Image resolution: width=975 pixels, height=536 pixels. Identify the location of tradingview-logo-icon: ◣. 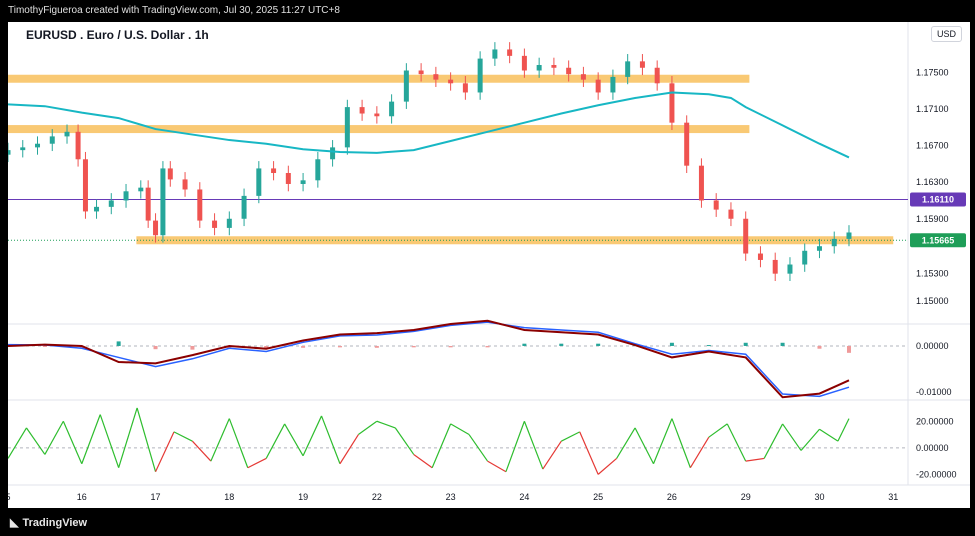
(14, 523).